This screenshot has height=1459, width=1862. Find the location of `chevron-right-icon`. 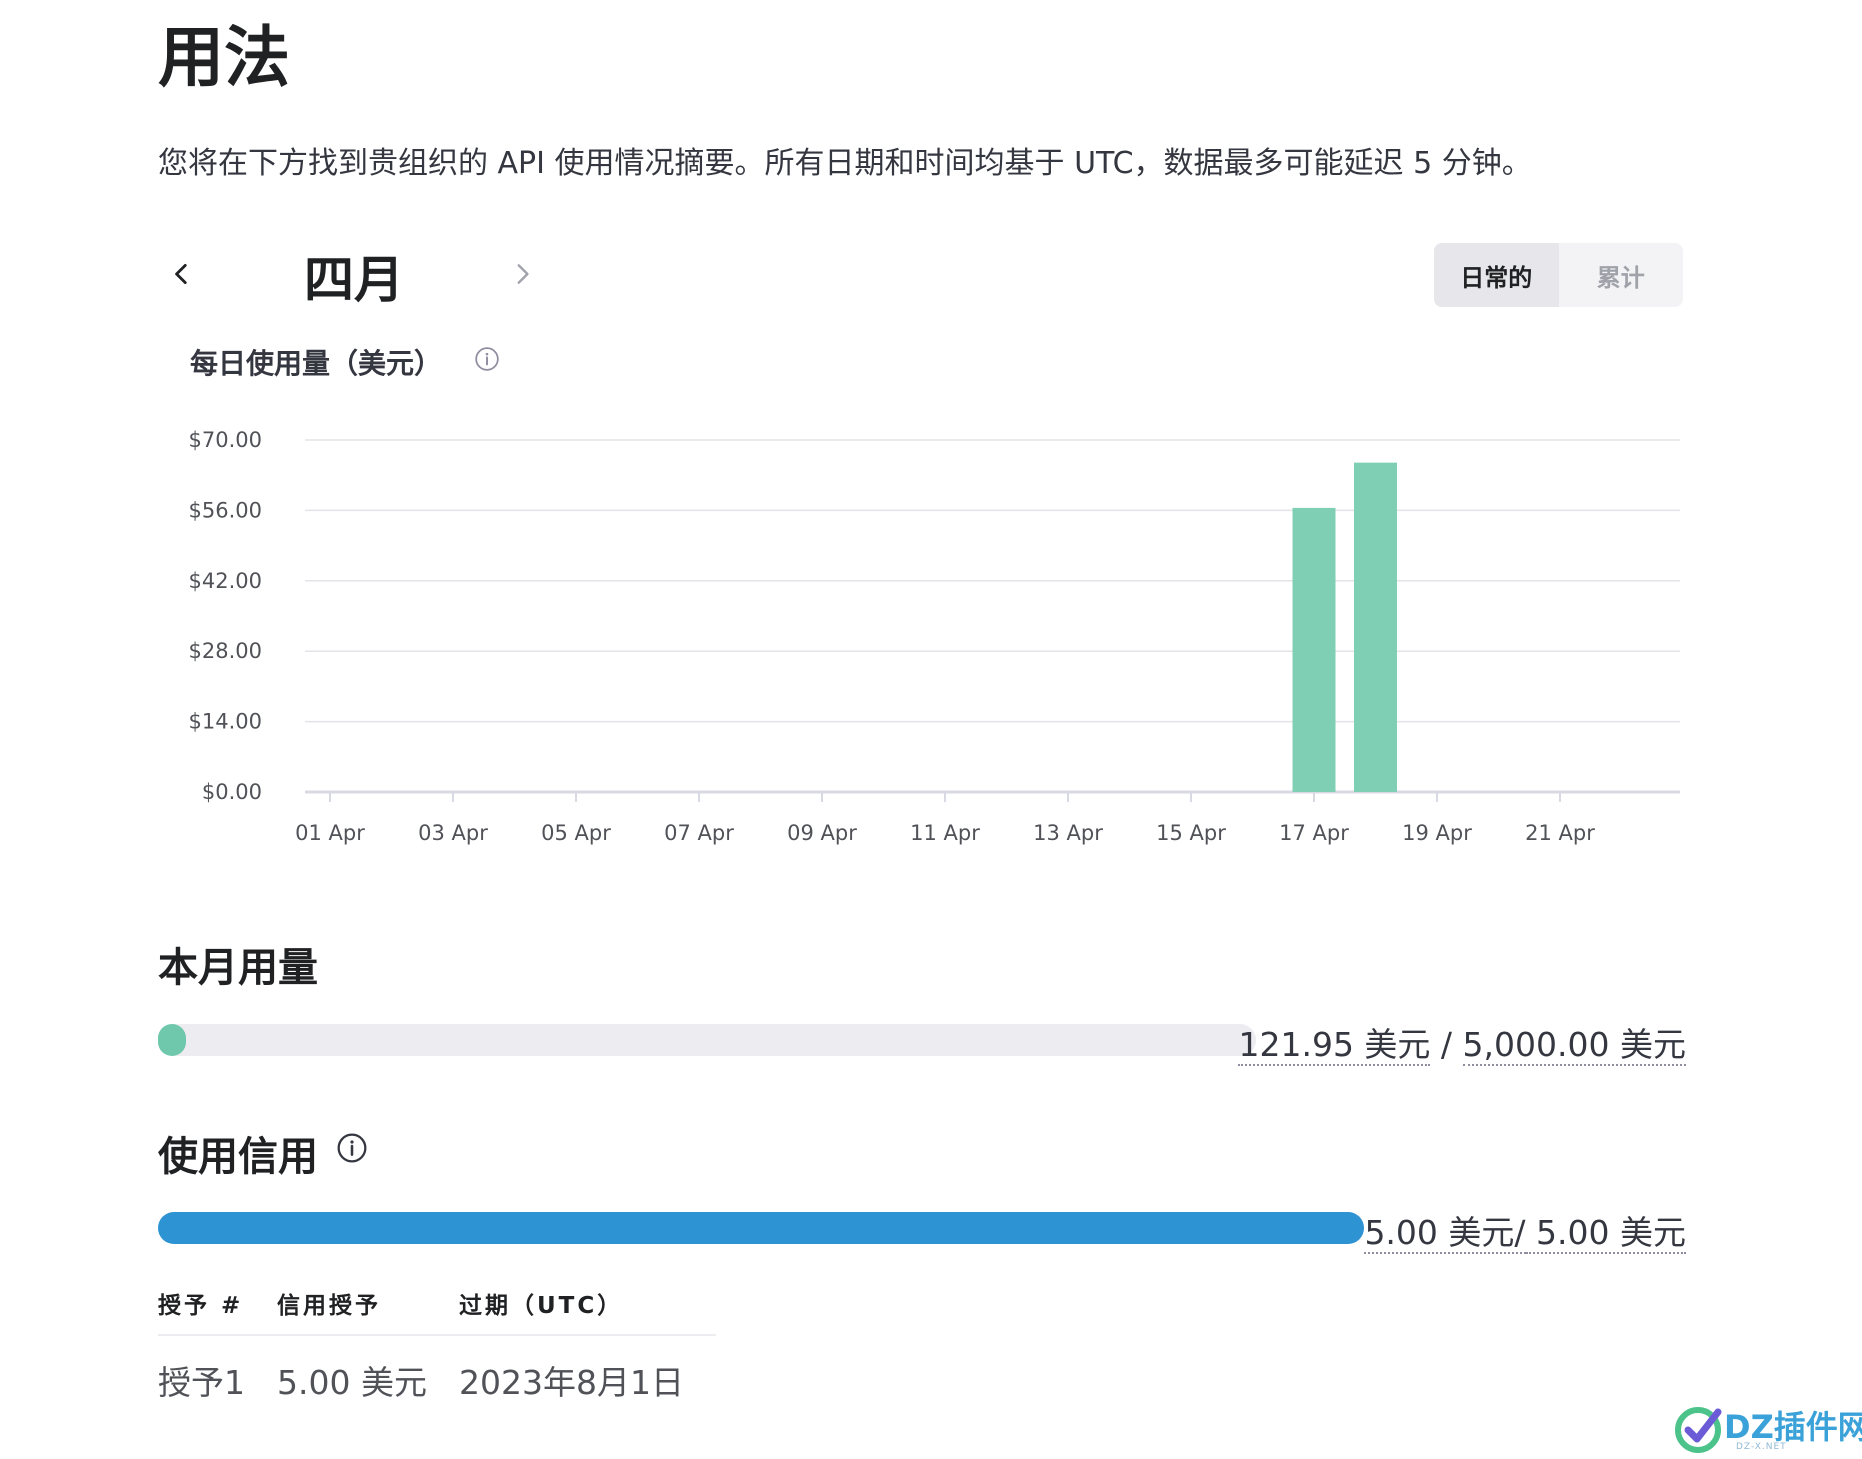

chevron-right-icon is located at coordinates (523, 274).